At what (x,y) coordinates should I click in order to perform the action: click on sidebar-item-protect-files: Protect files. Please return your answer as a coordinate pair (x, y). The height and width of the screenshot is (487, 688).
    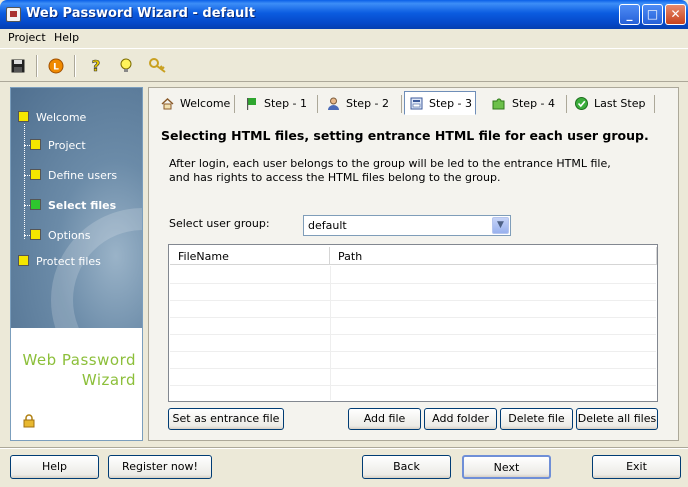
    Looking at the image, I should click on (68, 261).